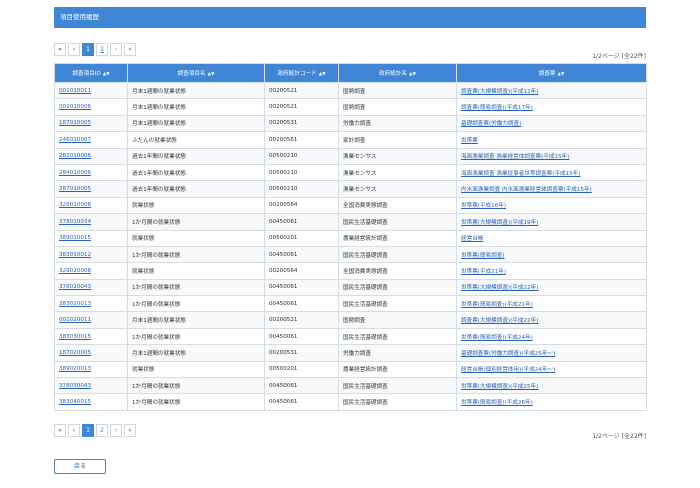  Describe the element at coordinates (91, 320) in the screenshot. I see `item-id-link: 001020011` at that location.